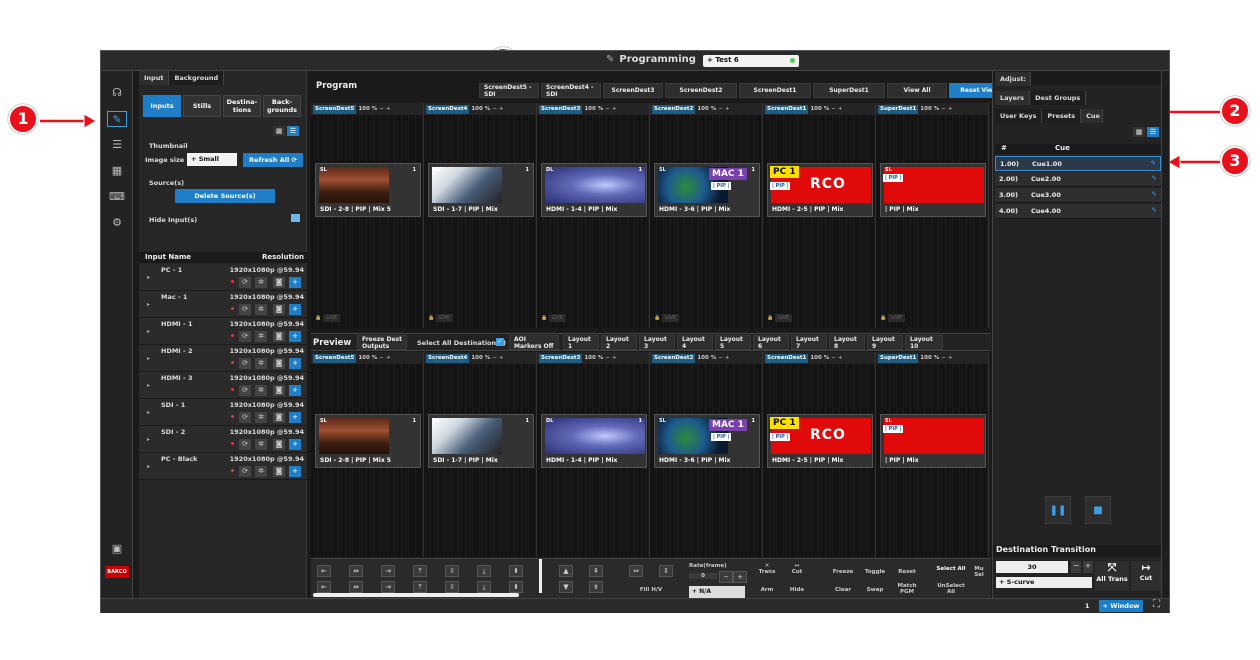  What do you see at coordinates (509, 90) in the screenshot?
I see `dest-btn-screendest5: ScreenDest5 - SDI` at bounding box center [509, 90].